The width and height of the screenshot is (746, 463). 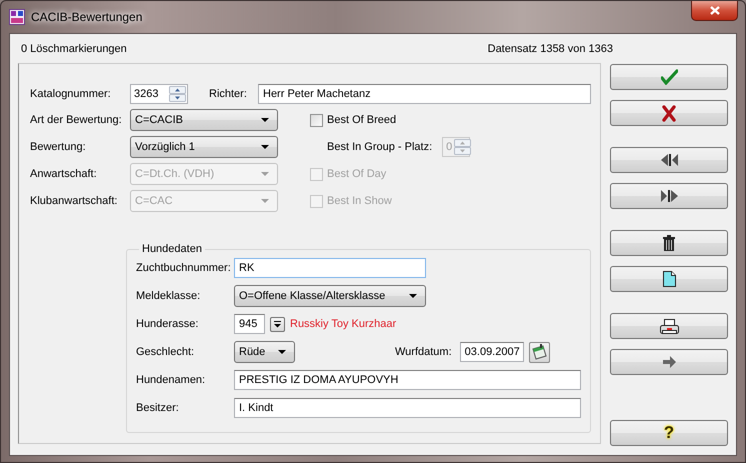 What do you see at coordinates (204, 147) in the screenshot?
I see `dropdown: Vorzüglich 1` at bounding box center [204, 147].